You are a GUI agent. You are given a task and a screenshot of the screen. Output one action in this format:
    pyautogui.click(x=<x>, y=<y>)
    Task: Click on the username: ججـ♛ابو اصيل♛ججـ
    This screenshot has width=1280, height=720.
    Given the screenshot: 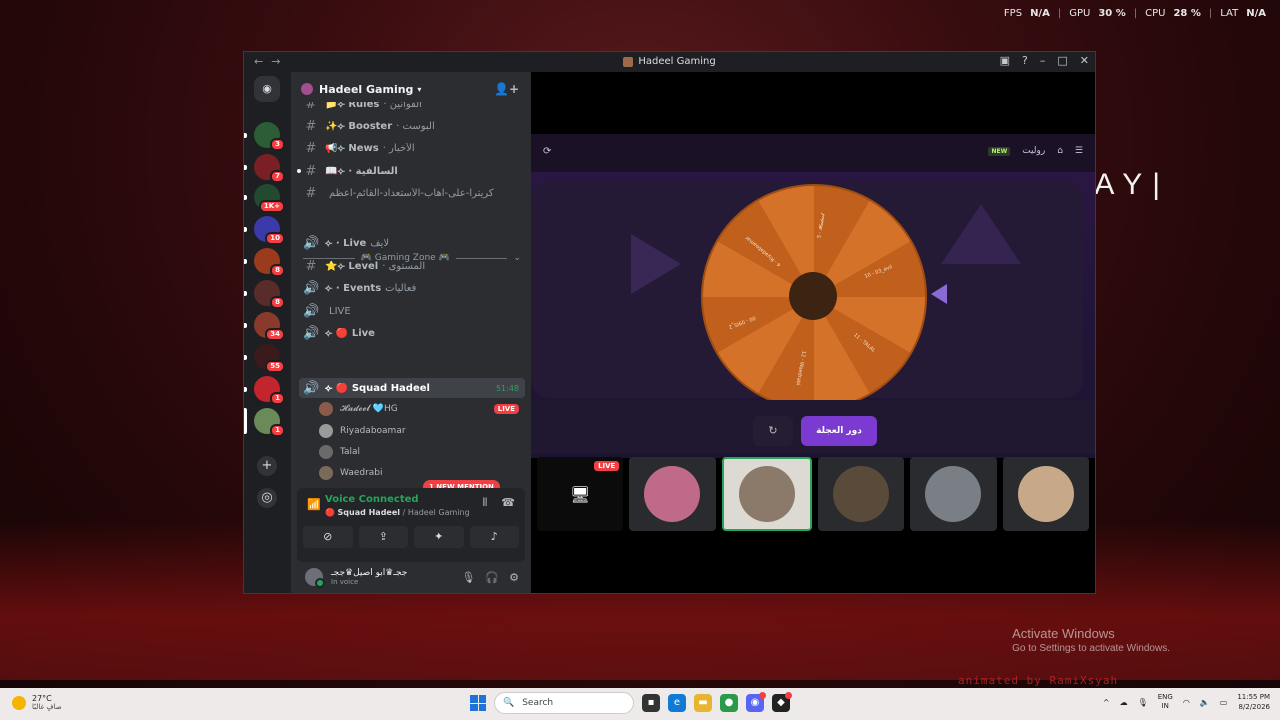 What is the action you would take?
    pyautogui.click(x=369, y=573)
    